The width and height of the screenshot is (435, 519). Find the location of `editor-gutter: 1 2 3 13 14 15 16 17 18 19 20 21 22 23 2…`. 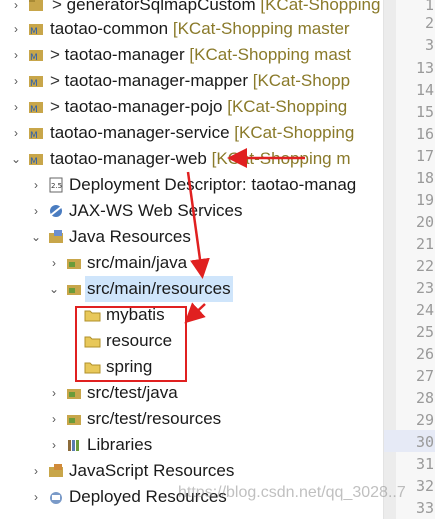

editor-gutter: 1 2 3 13 14 15 16 17 18 19 20 21 22 23 2… is located at coordinates (409, 259).